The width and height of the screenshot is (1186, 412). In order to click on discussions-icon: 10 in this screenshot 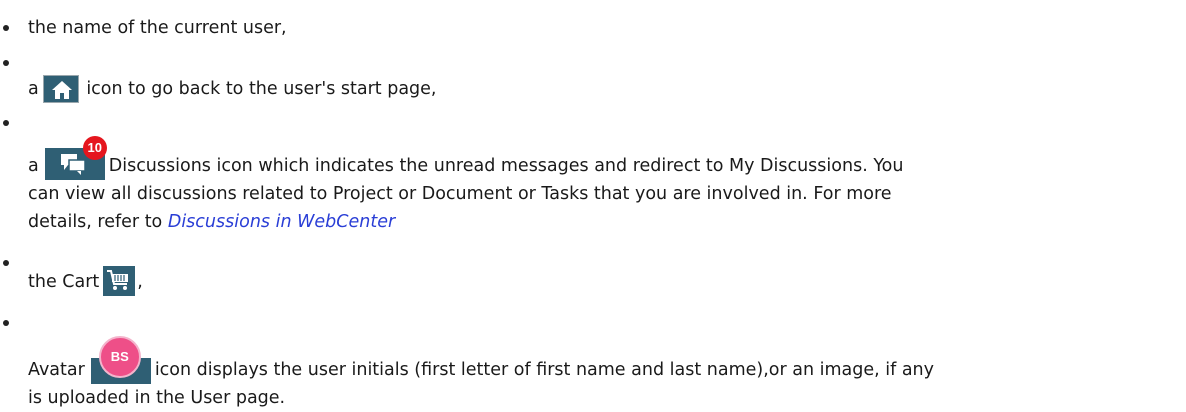, I will do `click(75, 158)`.